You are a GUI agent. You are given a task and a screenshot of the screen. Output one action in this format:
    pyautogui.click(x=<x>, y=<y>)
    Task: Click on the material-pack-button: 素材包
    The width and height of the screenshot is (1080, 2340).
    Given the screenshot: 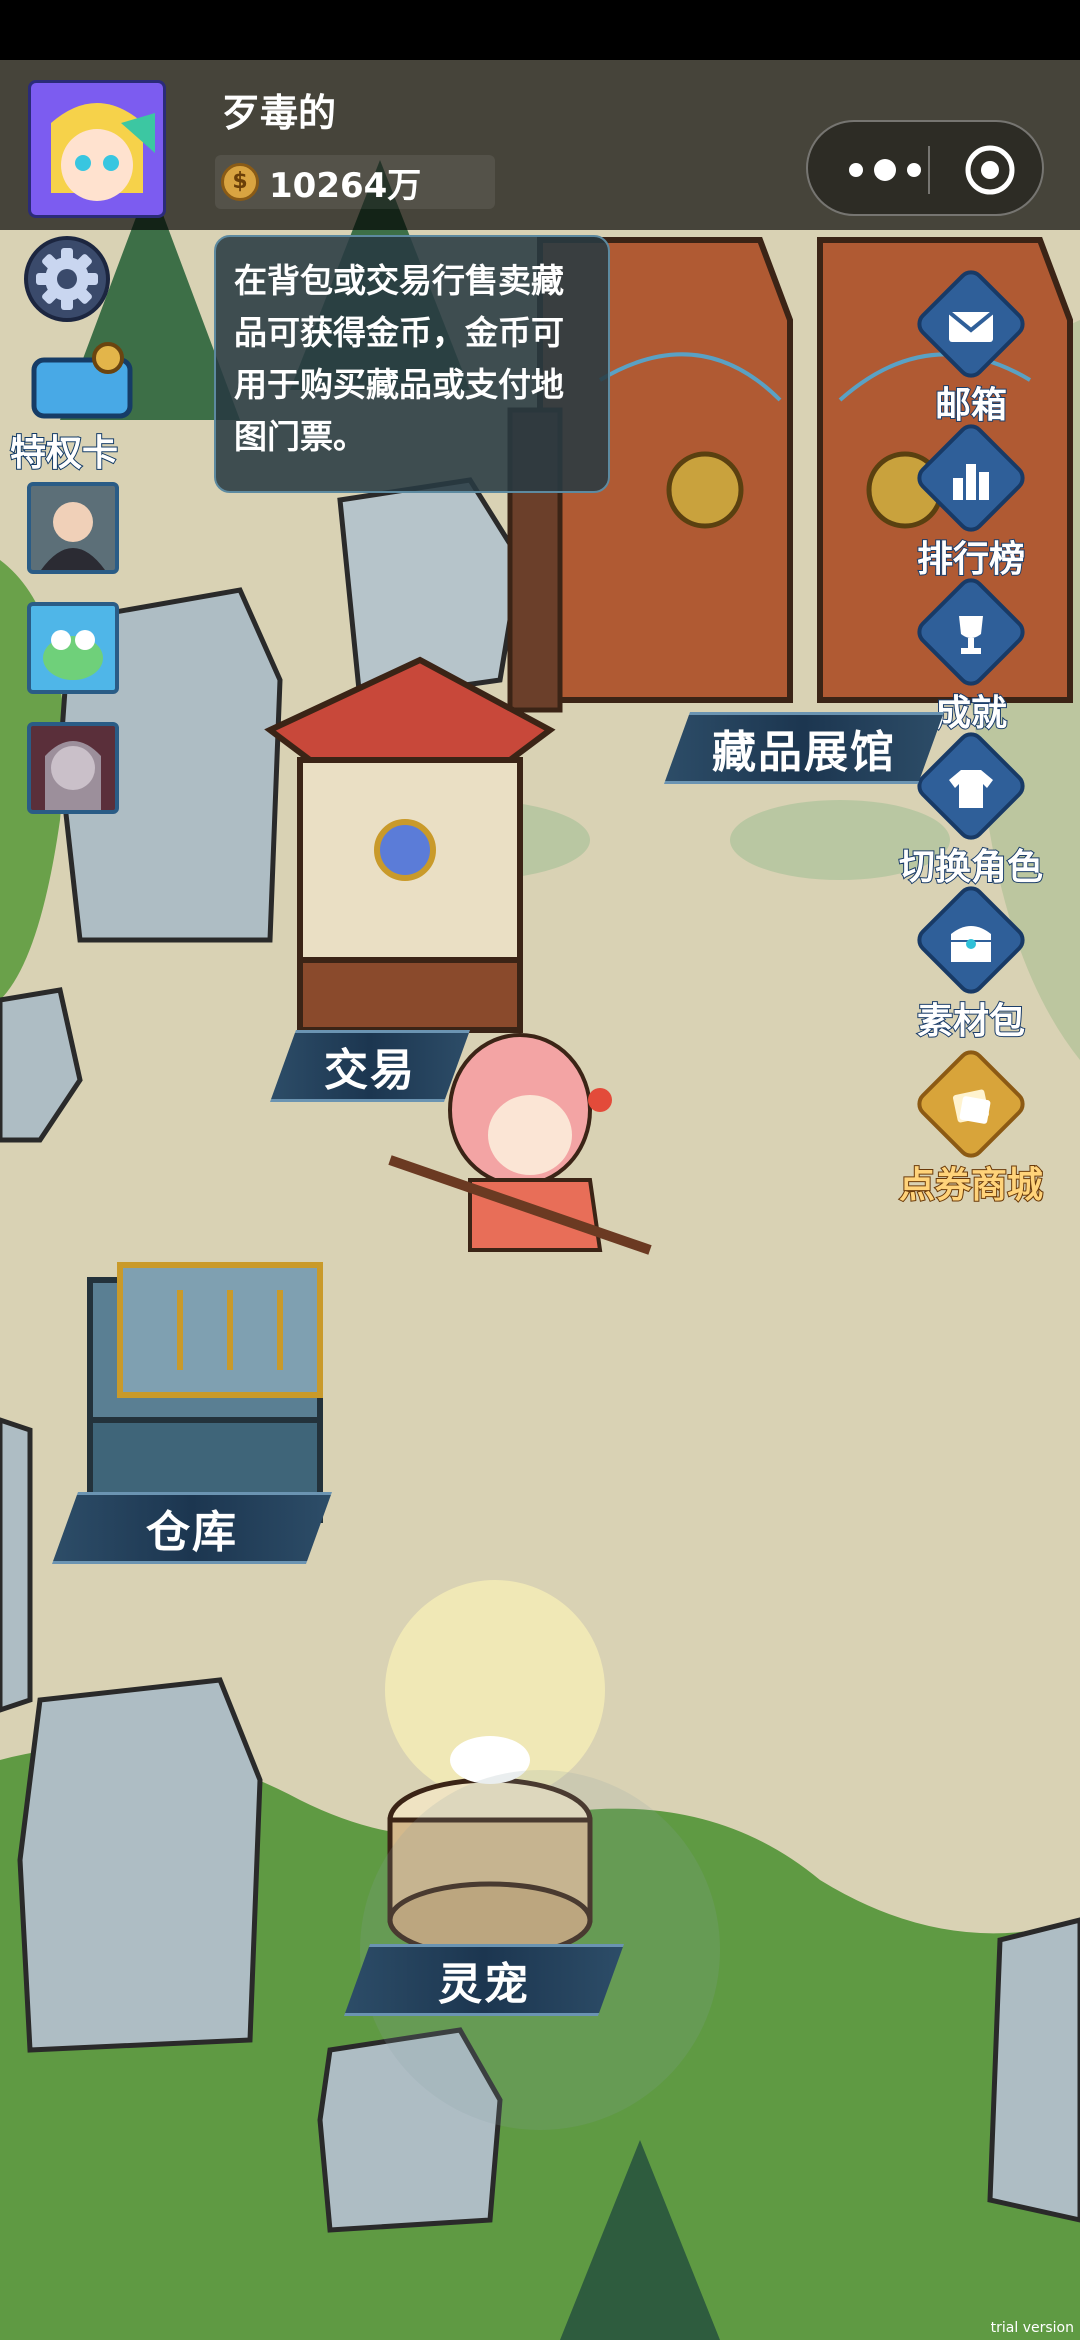 What is the action you would take?
    pyautogui.click(x=971, y=961)
    